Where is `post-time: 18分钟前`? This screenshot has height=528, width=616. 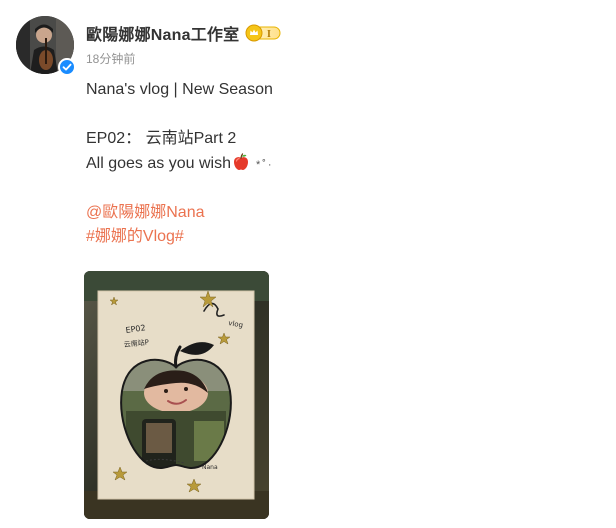 post-time: 18分钟前 is located at coordinates (110, 58).